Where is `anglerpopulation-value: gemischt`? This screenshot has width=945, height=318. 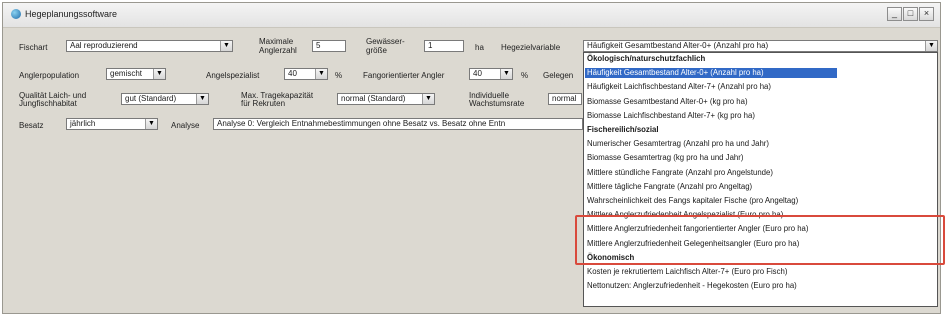
anglerpopulation-value: gemischt is located at coordinates (126, 73).